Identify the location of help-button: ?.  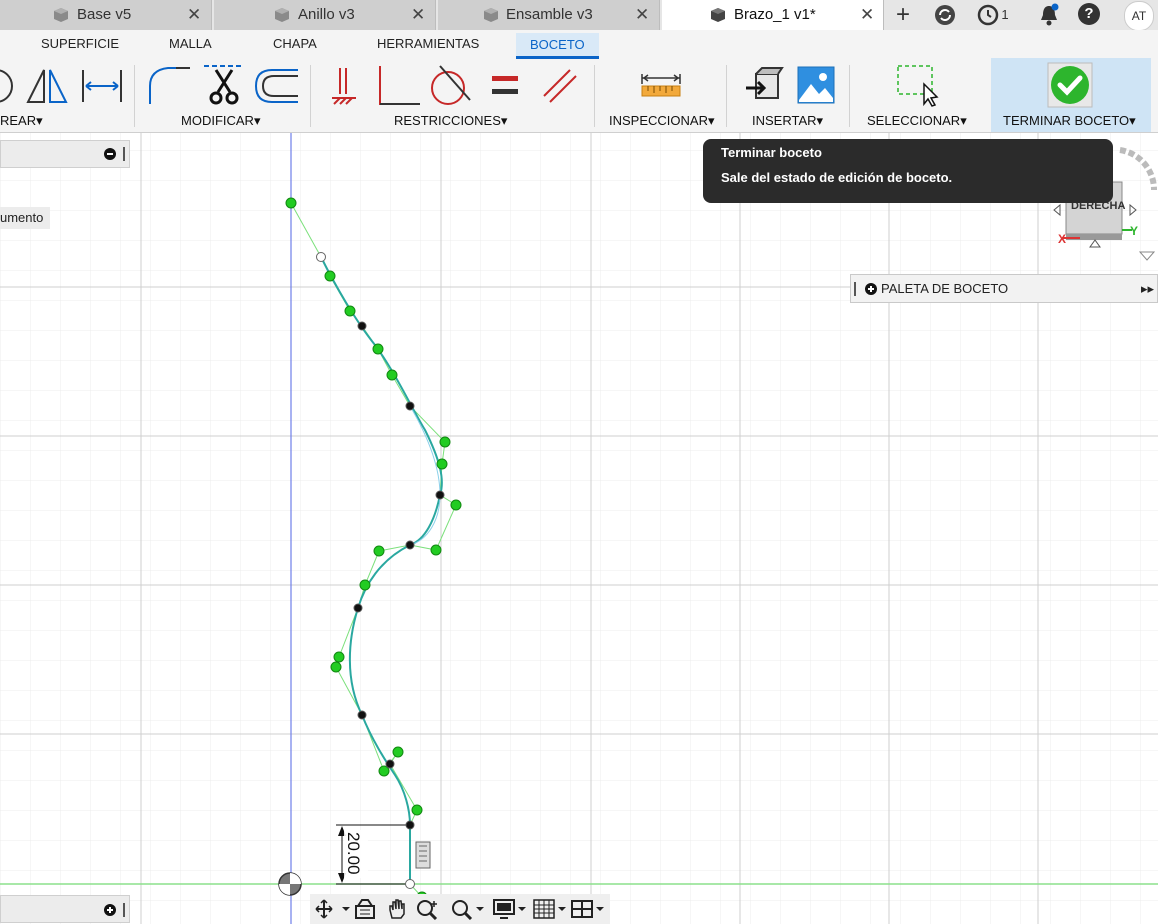
(1089, 14).